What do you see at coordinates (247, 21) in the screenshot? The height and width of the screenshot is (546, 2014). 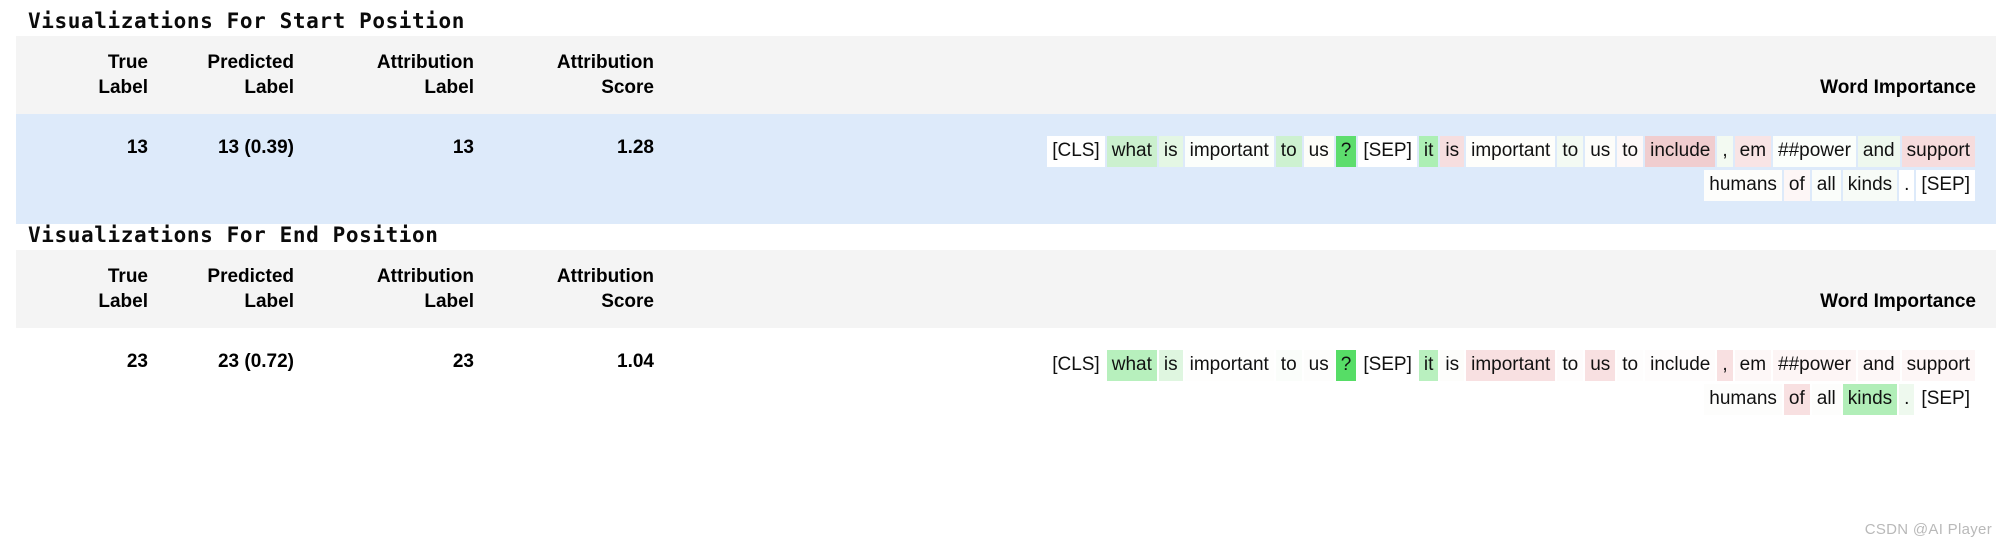 I see `section-title-start-position: Visualizations For Start Position` at bounding box center [247, 21].